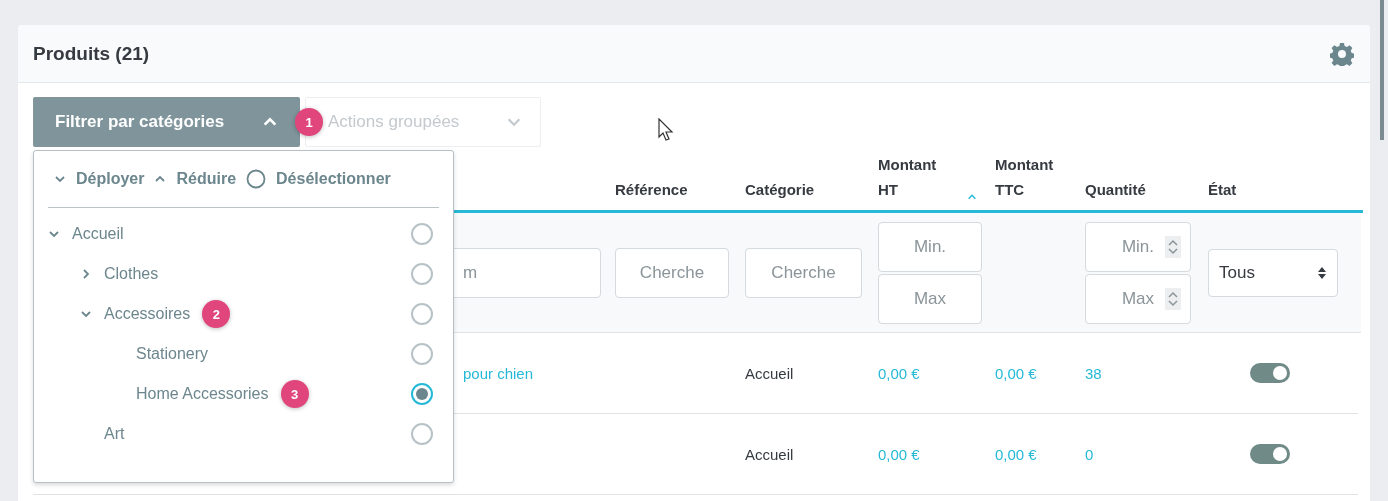 The height and width of the screenshot is (501, 1388). What do you see at coordinates (1089, 454) in the screenshot?
I see `table-cell: 0` at bounding box center [1089, 454].